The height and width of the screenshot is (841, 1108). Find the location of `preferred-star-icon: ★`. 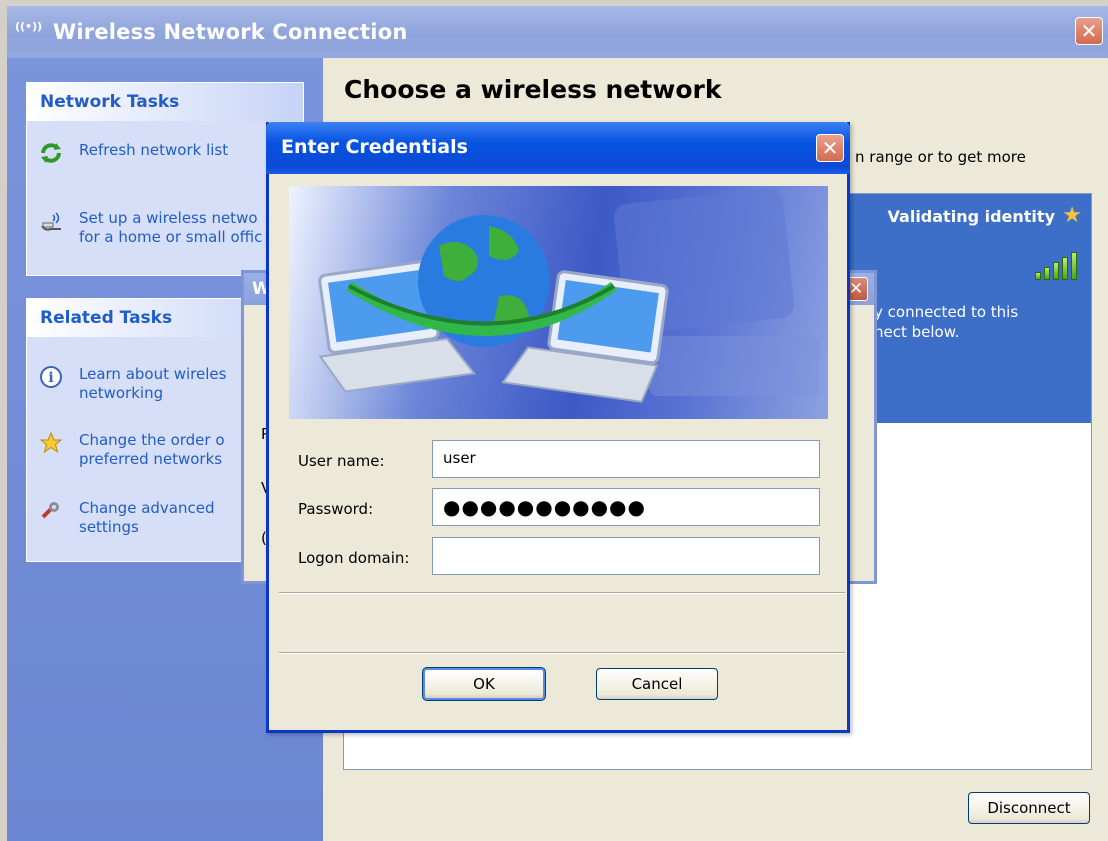

preferred-star-icon: ★ is located at coordinates (1072, 215).